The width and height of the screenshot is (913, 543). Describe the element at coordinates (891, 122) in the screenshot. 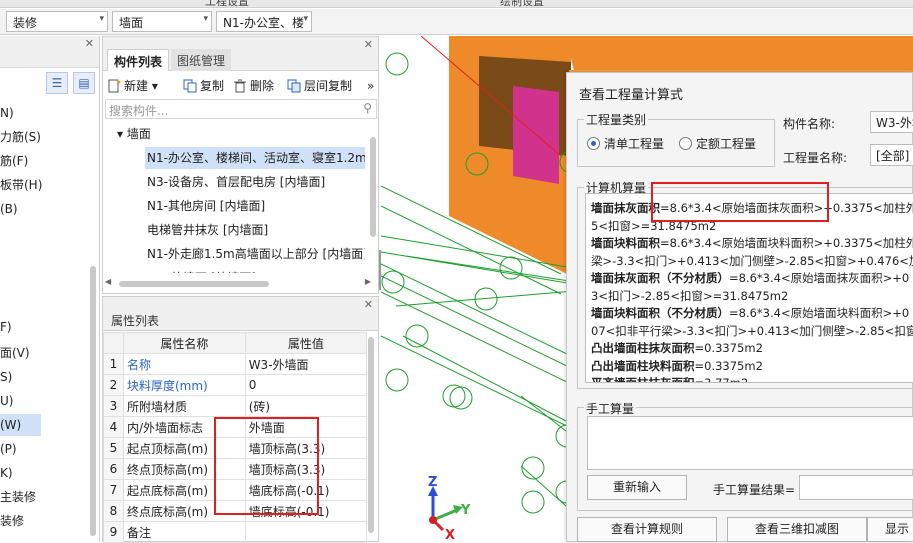

I see `component-name-field: W3-外墙` at that location.